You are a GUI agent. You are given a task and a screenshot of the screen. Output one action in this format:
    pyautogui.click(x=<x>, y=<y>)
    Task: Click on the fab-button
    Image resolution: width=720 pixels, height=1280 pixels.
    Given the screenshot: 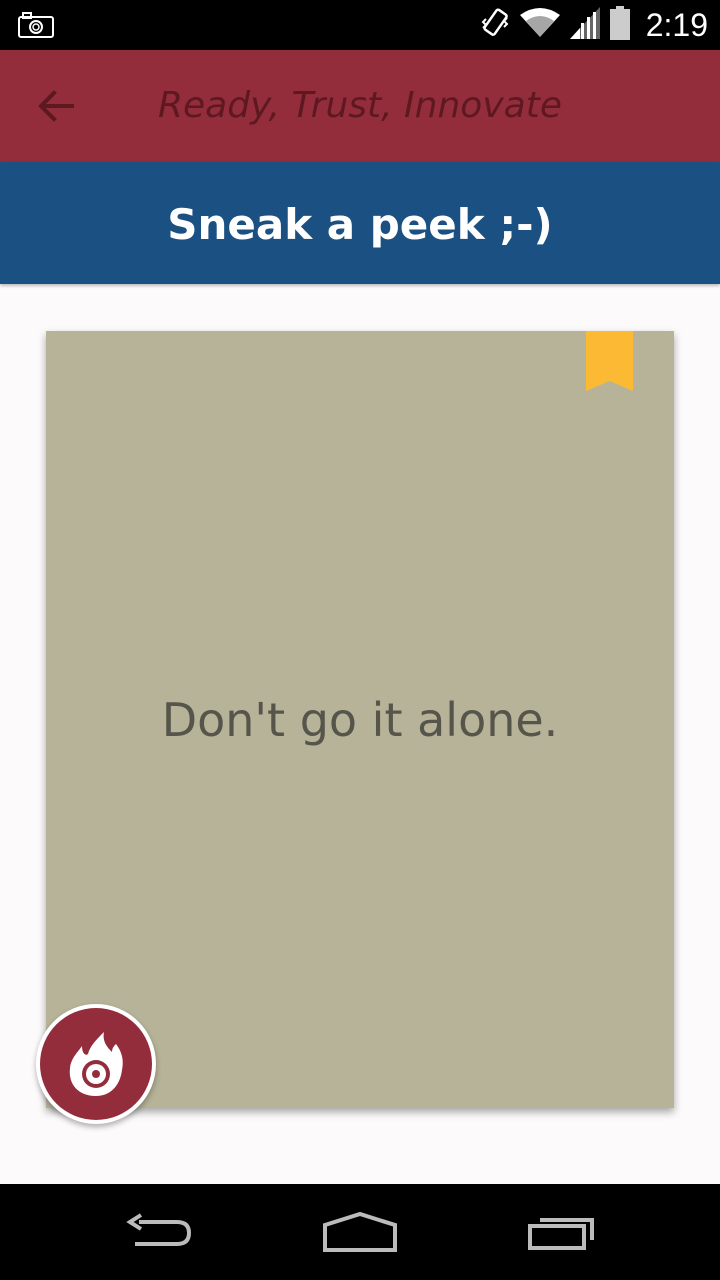 What is the action you would take?
    pyautogui.click(x=96, y=1064)
    